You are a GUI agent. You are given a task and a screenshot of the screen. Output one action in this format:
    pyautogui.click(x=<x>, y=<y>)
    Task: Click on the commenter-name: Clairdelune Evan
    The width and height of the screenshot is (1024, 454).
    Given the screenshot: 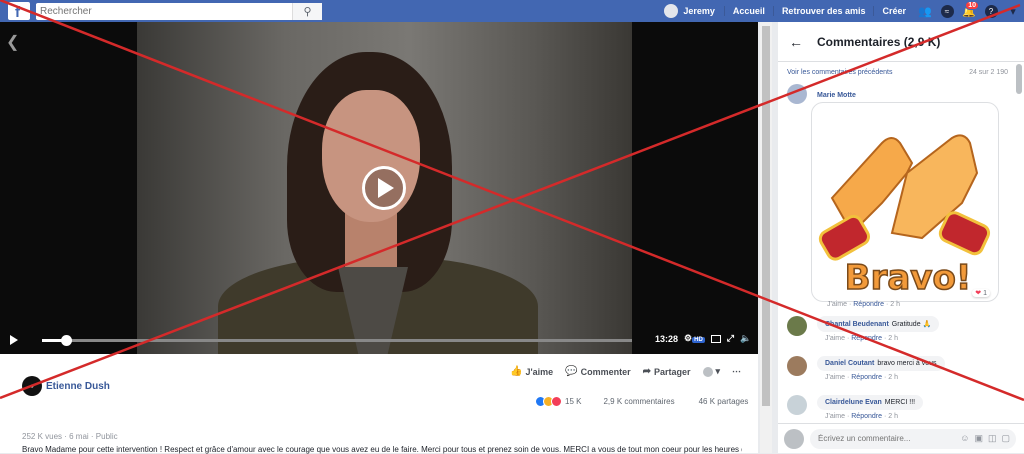 What is the action you would take?
    pyautogui.click(x=853, y=402)
    